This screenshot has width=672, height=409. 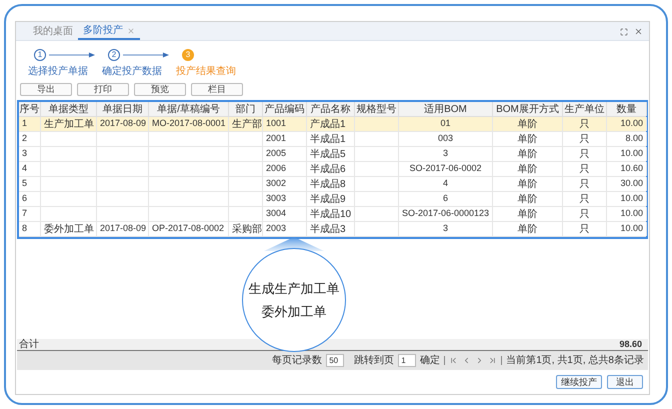 What do you see at coordinates (25, 183) in the screenshot?
I see `table-cell-text: 5` at bounding box center [25, 183].